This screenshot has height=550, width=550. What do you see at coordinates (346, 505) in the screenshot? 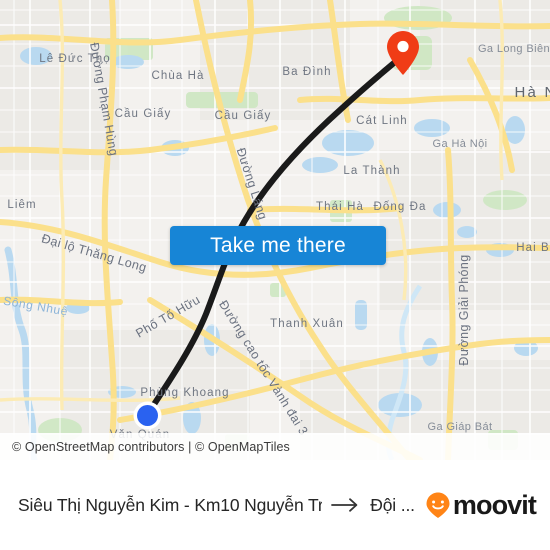
I see `arrow-right-icon` at bounding box center [346, 505].